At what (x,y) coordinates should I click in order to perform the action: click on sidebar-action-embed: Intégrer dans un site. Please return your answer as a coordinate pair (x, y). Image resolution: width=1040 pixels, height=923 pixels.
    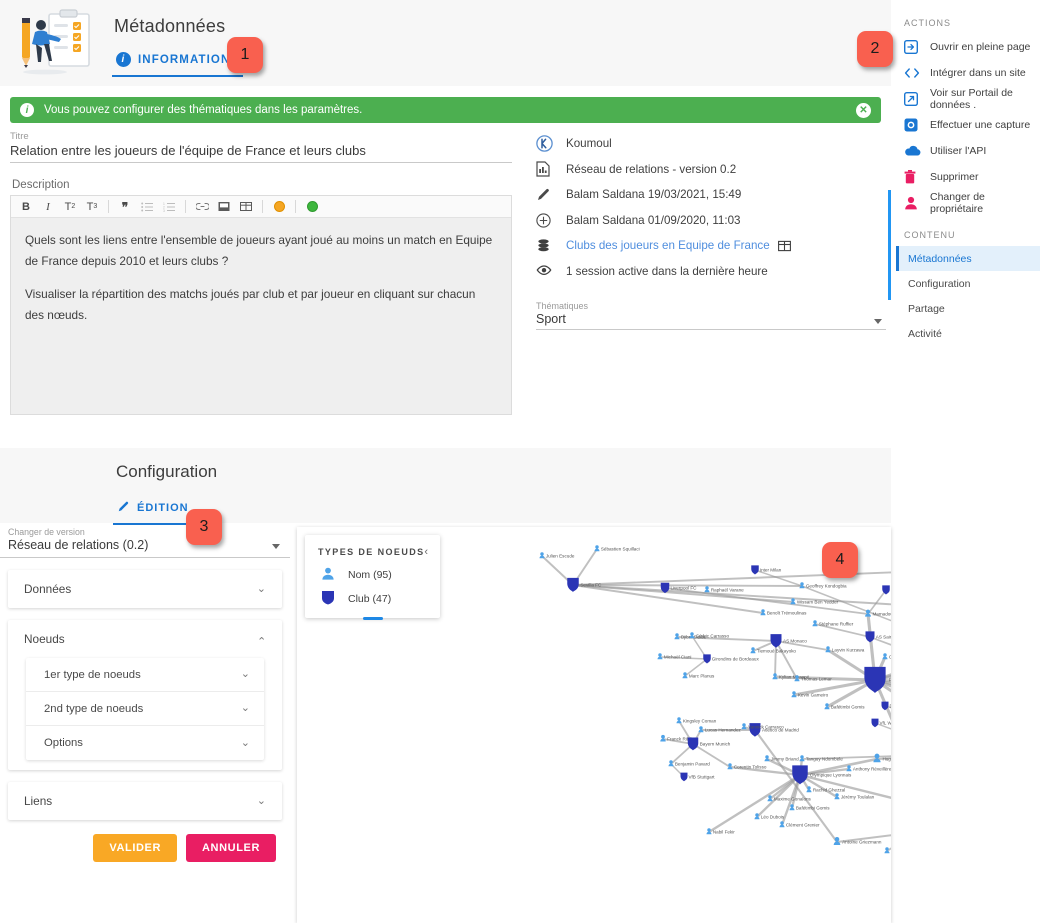
    Looking at the image, I should click on (968, 73).